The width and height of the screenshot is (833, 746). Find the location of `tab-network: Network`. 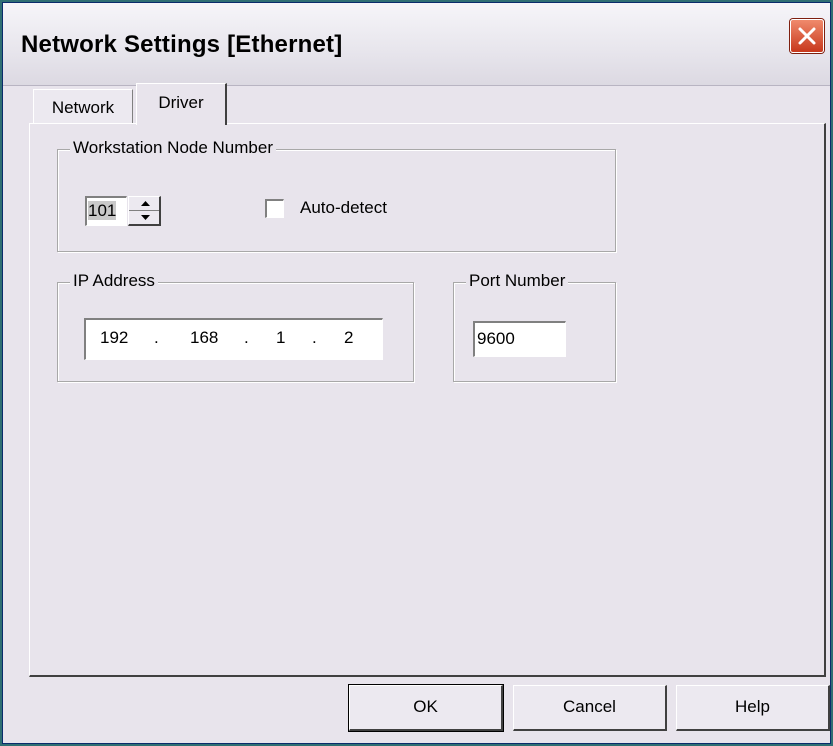

tab-network: Network is located at coordinates (83, 106).